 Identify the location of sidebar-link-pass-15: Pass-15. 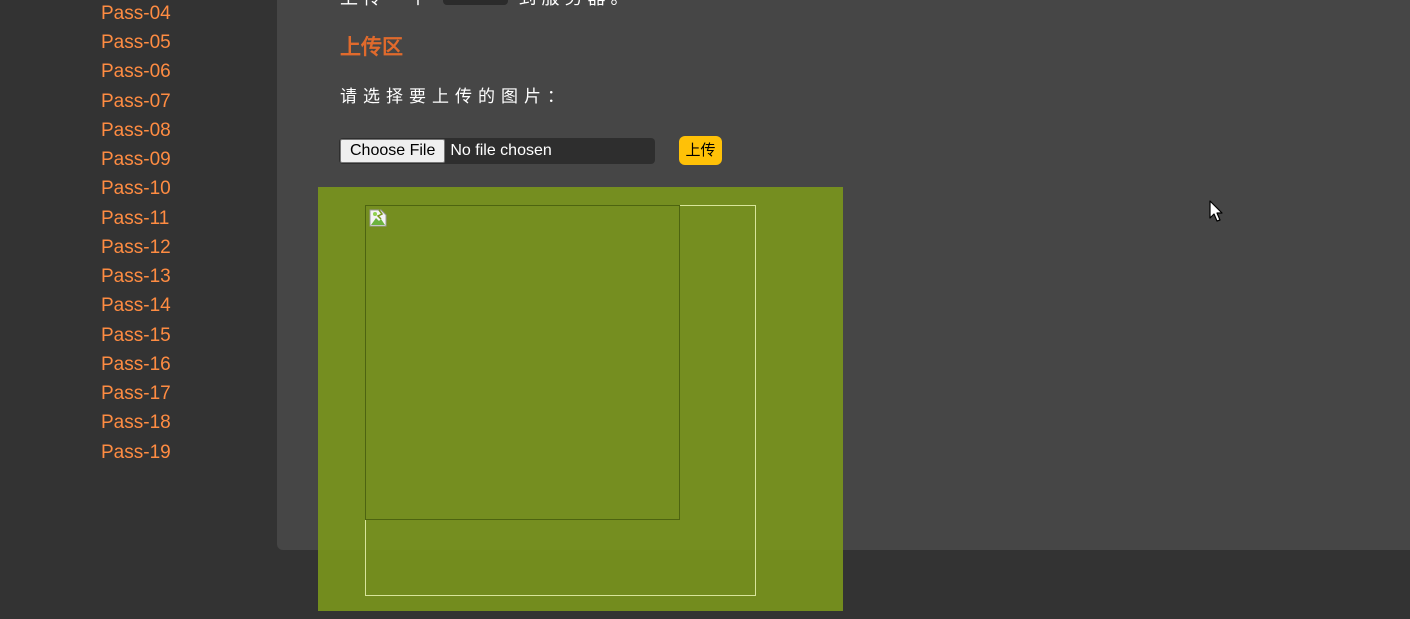
(161, 336).